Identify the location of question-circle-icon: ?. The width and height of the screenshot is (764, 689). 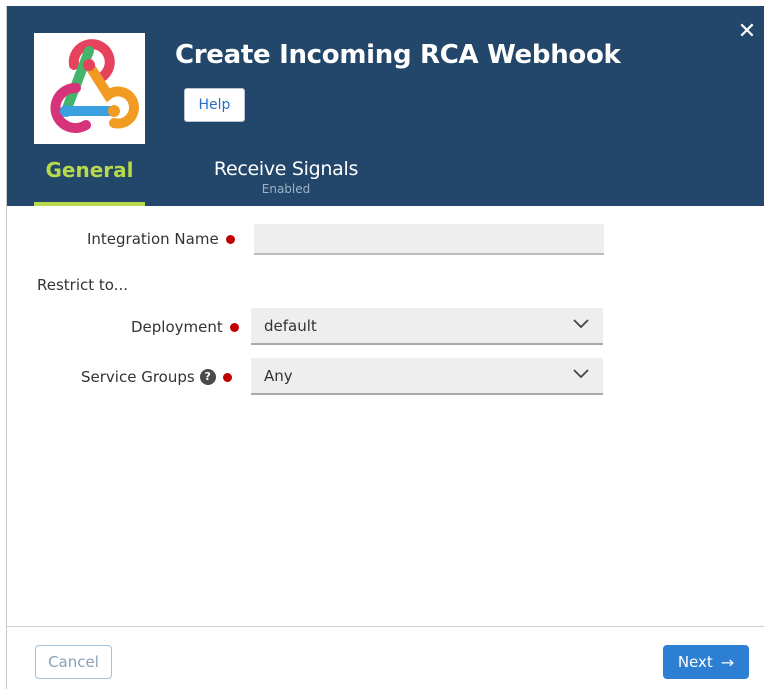
(207, 377).